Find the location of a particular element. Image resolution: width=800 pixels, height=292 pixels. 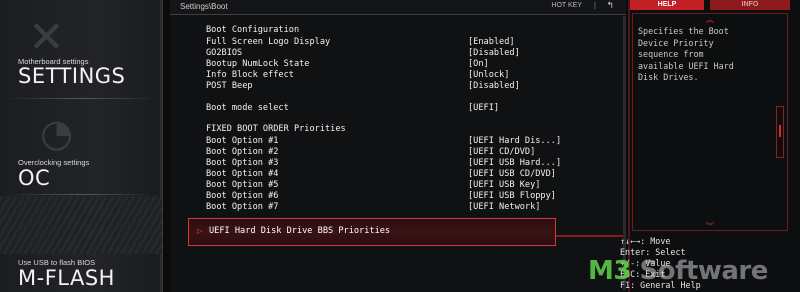

sidebar-item-oc-title: OC is located at coordinates (34, 178).